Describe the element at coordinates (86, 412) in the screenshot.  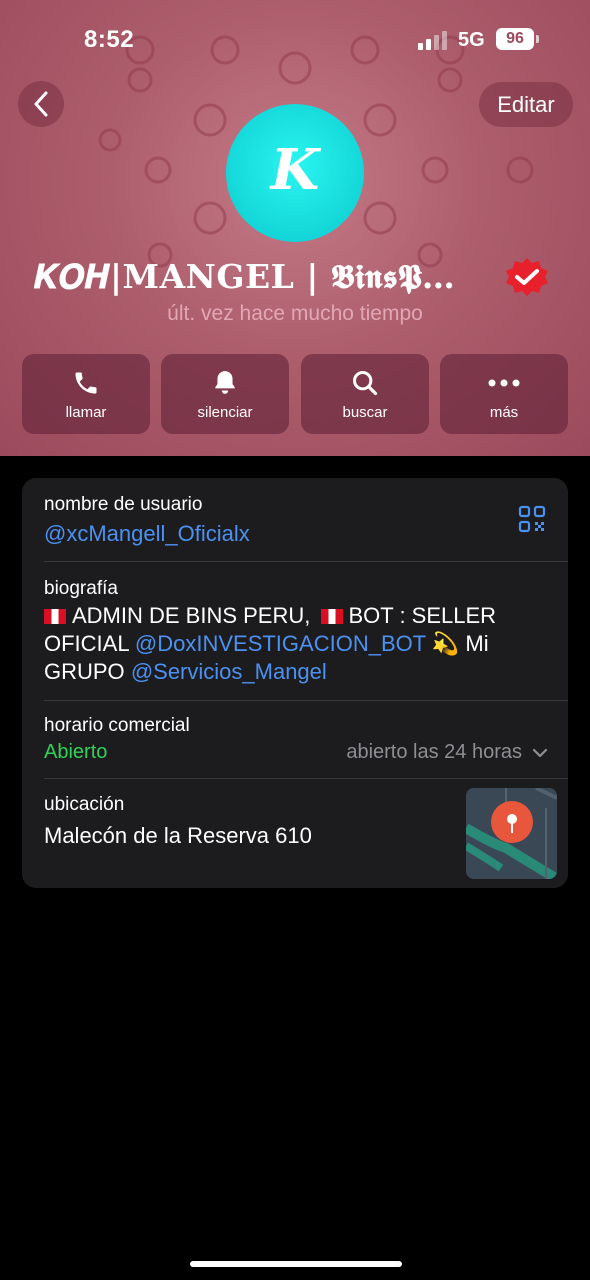
I see `call-label: llamar` at that location.